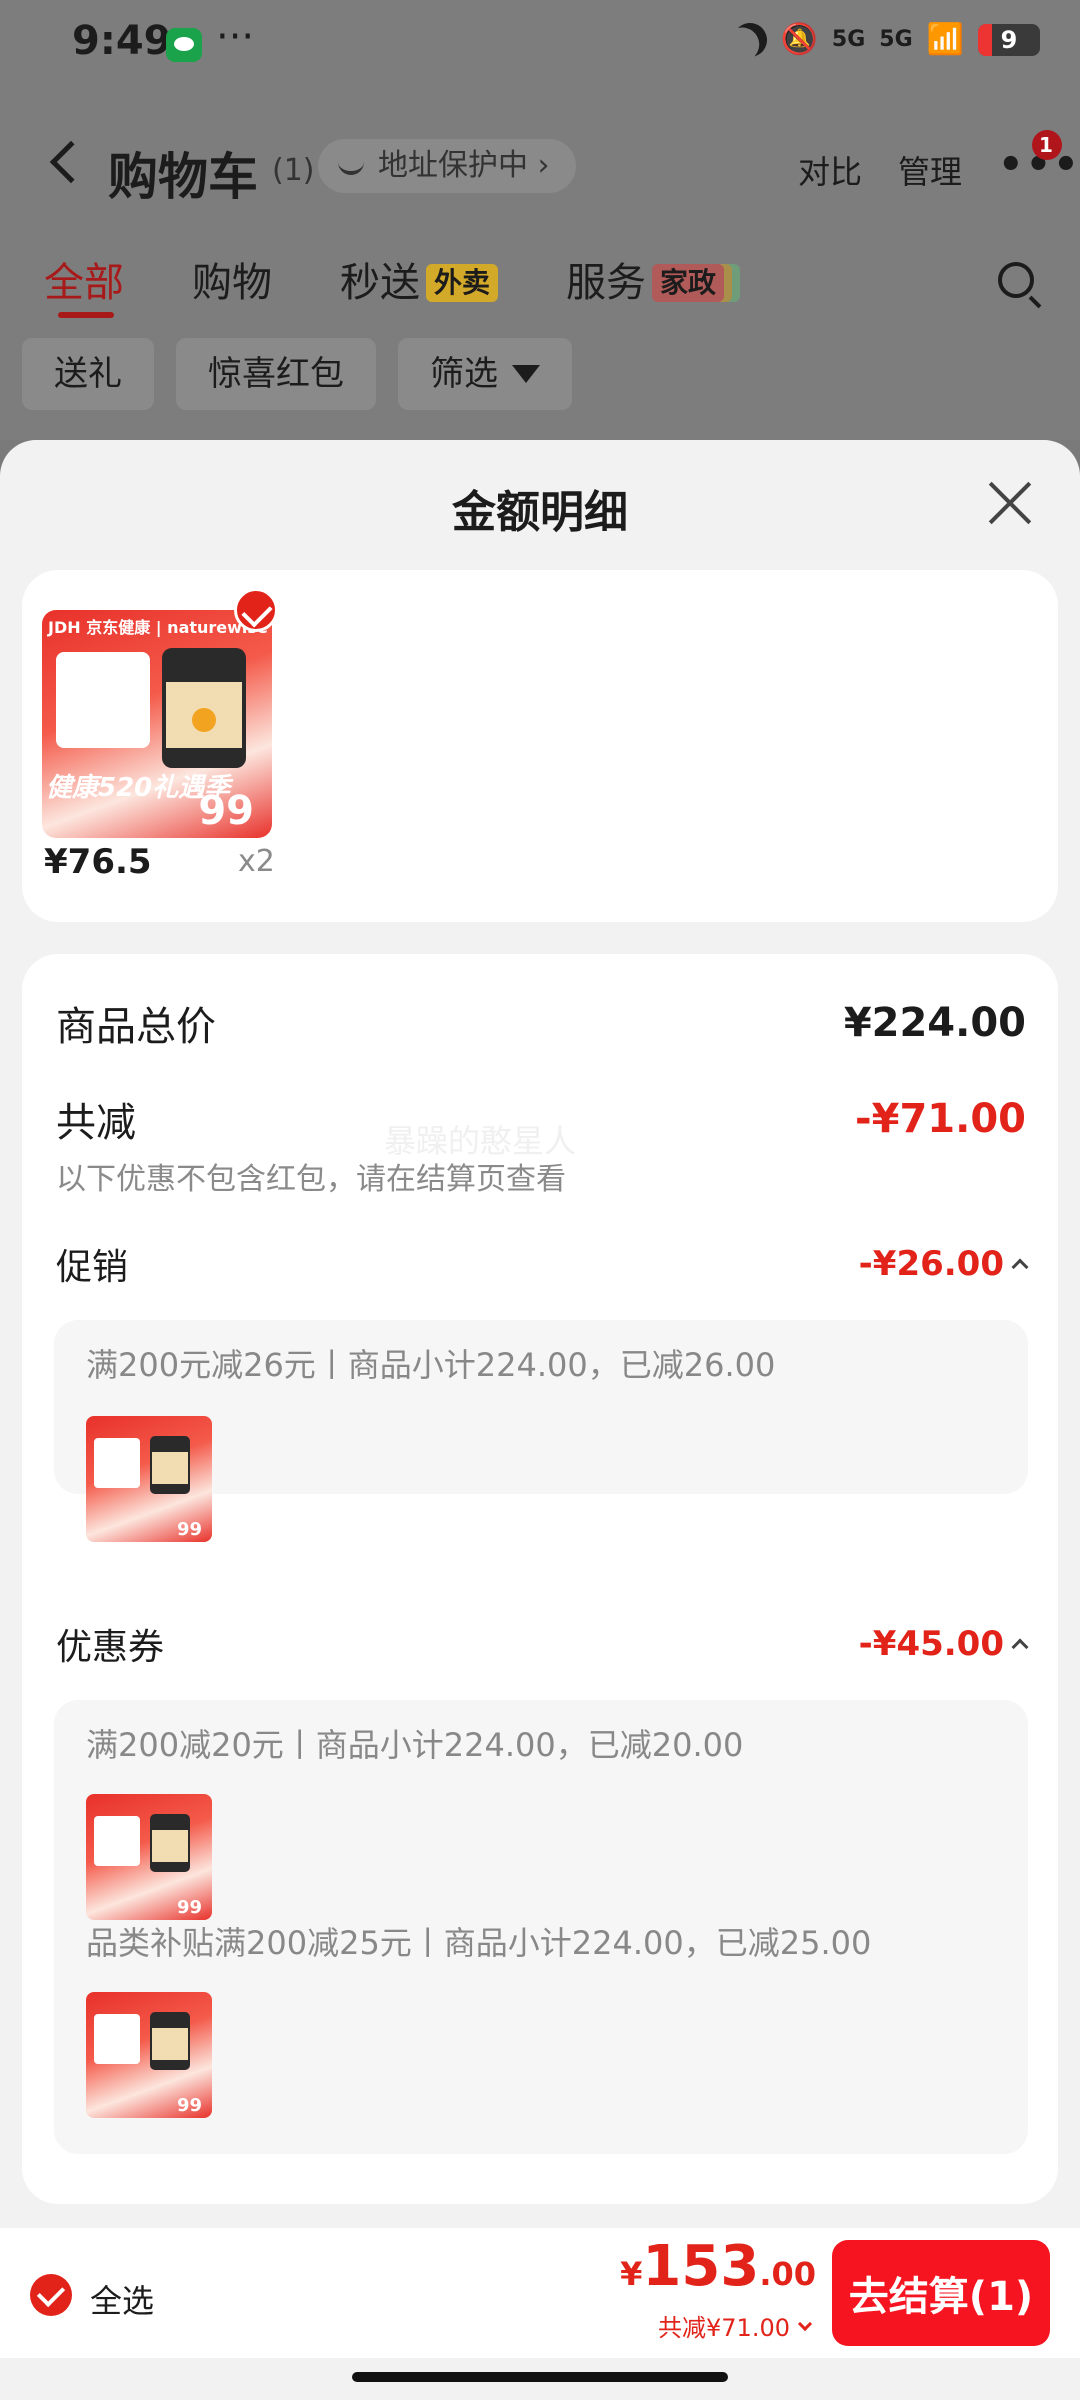 The height and width of the screenshot is (2400, 1080). What do you see at coordinates (606, 283) in the screenshot?
I see `tab-service-label: 服务` at bounding box center [606, 283].